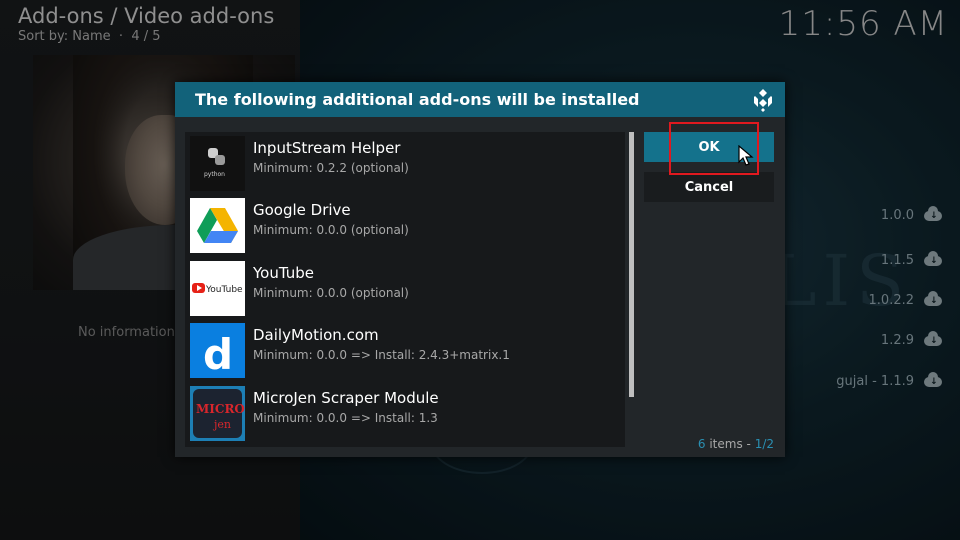 Image resolution: width=960 pixels, height=540 pixels. What do you see at coordinates (764, 444) in the screenshot?
I see `page-indicator: 1/2` at bounding box center [764, 444].